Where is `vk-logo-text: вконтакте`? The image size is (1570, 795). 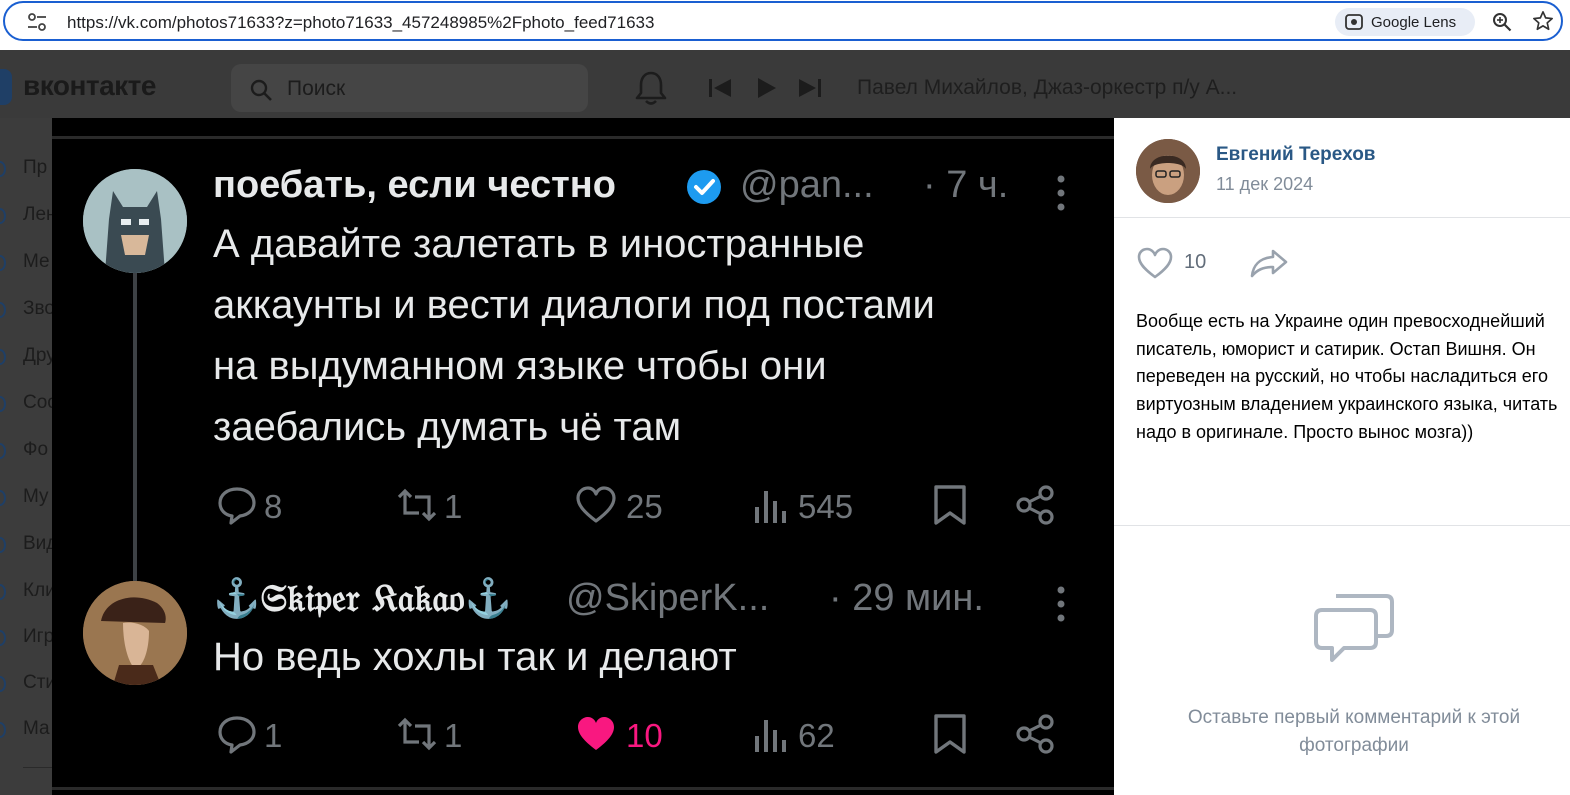 vk-logo-text: вконтакте is located at coordinates (89, 86).